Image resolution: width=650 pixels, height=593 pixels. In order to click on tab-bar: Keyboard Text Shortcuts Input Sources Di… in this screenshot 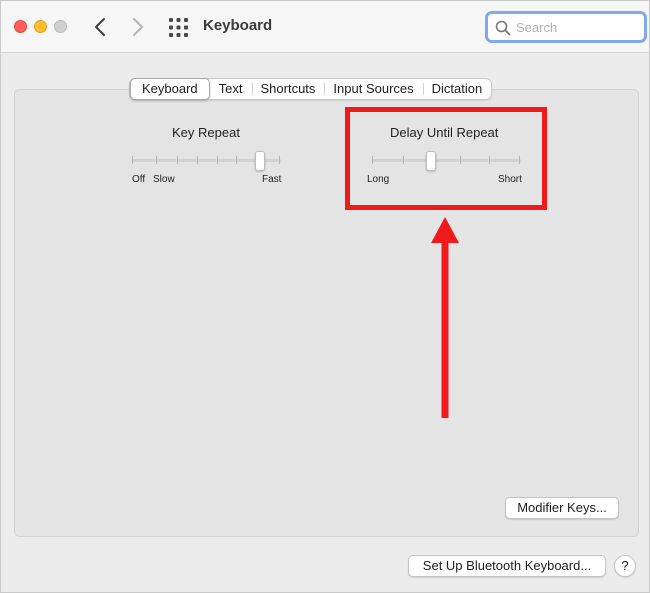, I will do `click(311, 89)`.